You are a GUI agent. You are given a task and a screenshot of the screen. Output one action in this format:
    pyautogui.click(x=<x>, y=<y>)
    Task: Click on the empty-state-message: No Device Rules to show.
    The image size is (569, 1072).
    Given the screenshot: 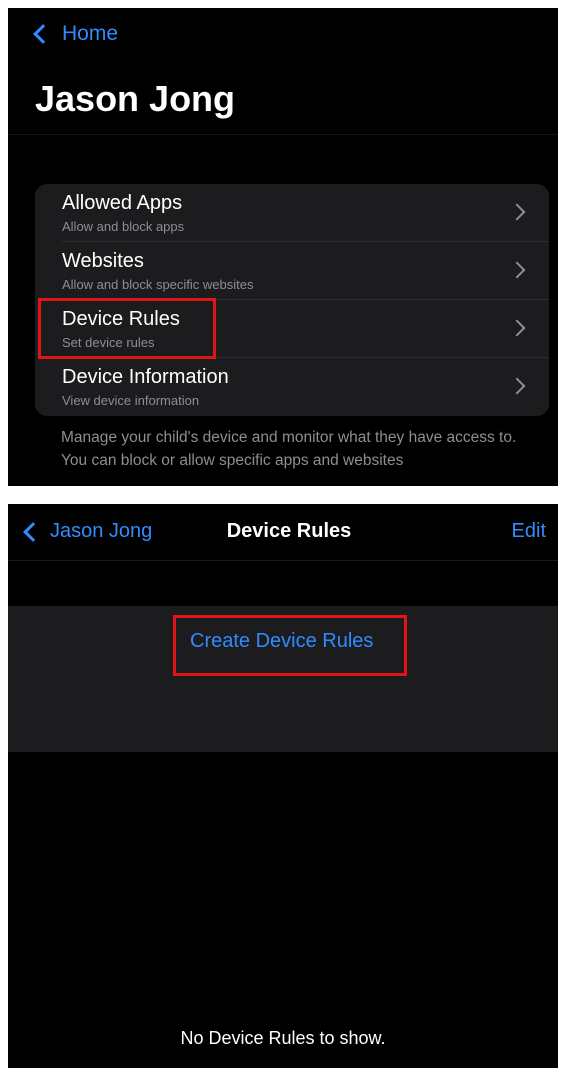 What is the action you would take?
    pyautogui.click(x=283, y=1038)
    